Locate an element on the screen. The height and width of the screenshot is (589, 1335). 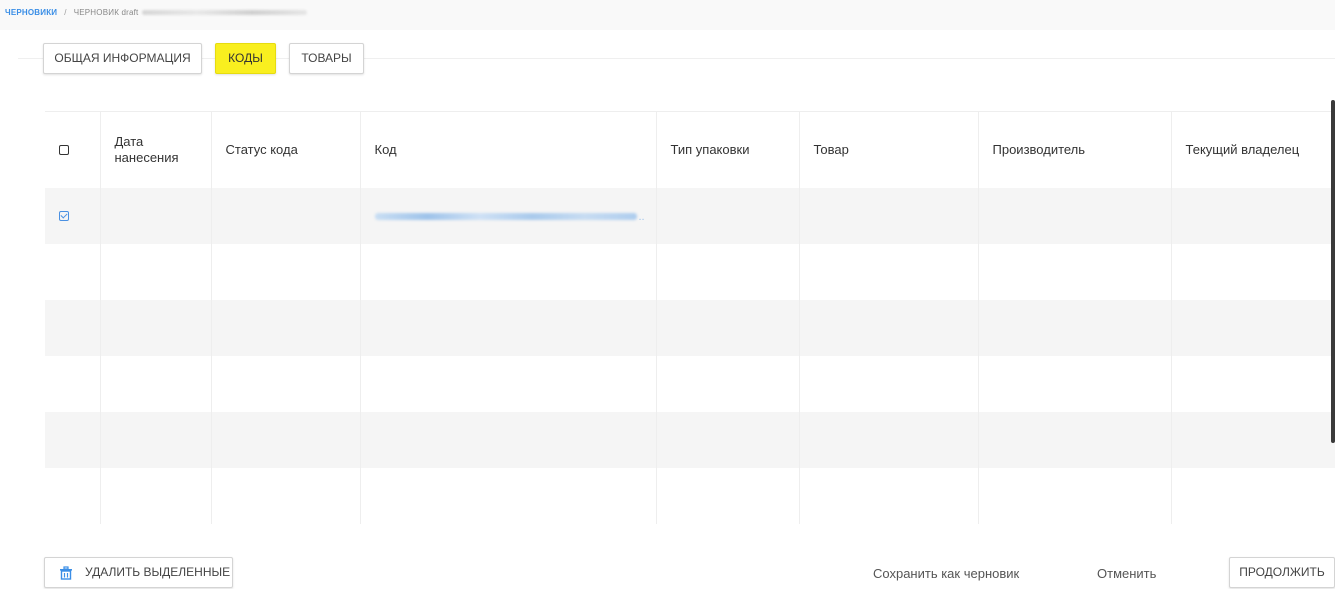
delete-selected-button: УДАЛИТЬ ВЫДЕЛЕННЫЕ is located at coordinates (138, 572).